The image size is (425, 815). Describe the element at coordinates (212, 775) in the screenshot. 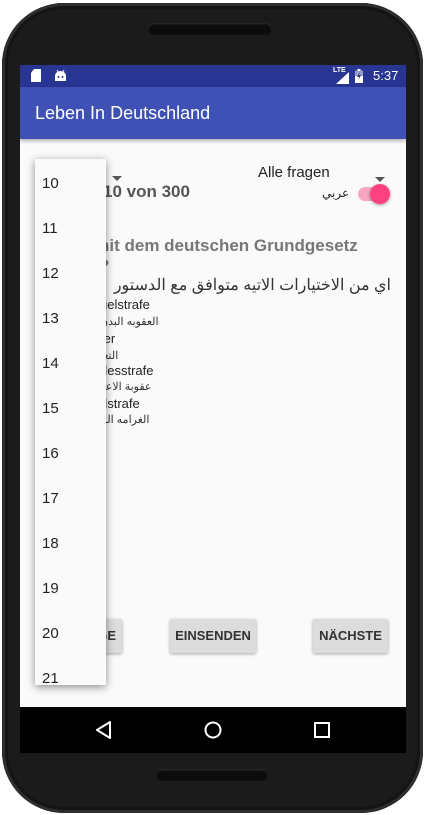

I see `bottom-speaker` at that location.